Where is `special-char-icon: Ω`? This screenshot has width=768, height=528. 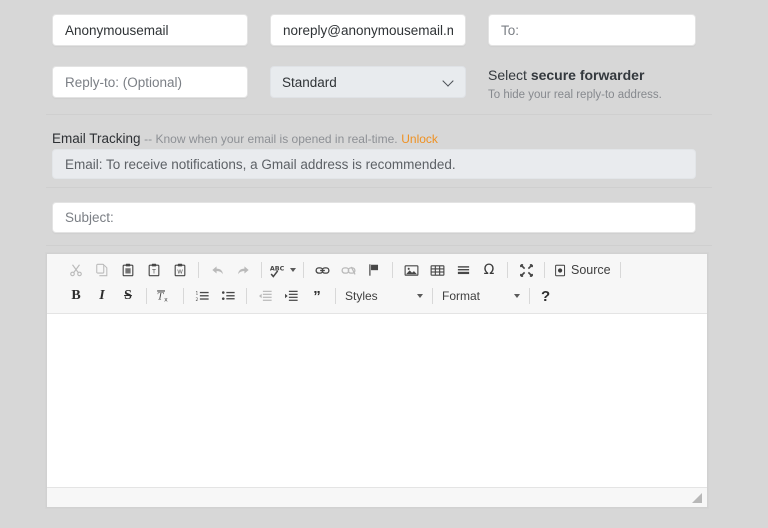
special-char-icon: Ω is located at coordinates (489, 270).